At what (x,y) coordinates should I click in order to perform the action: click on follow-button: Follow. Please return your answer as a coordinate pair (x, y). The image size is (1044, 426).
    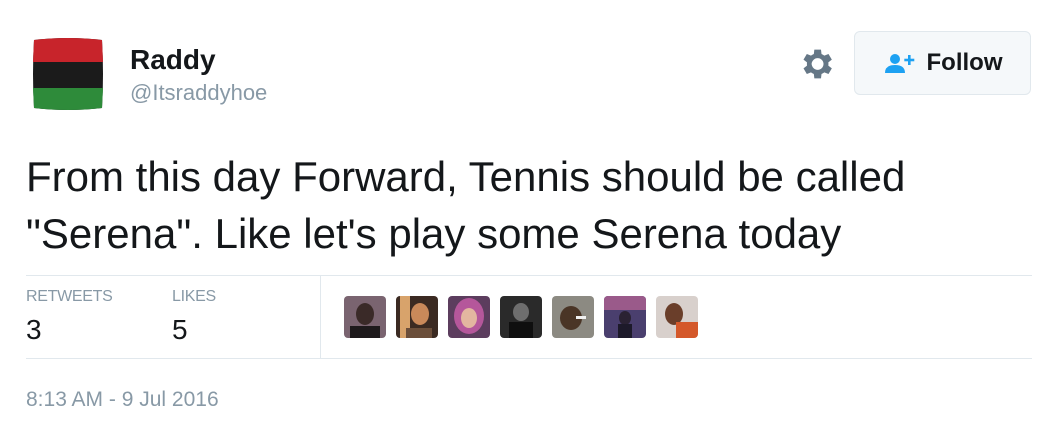
    Looking at the image, I should click on (942, 63).